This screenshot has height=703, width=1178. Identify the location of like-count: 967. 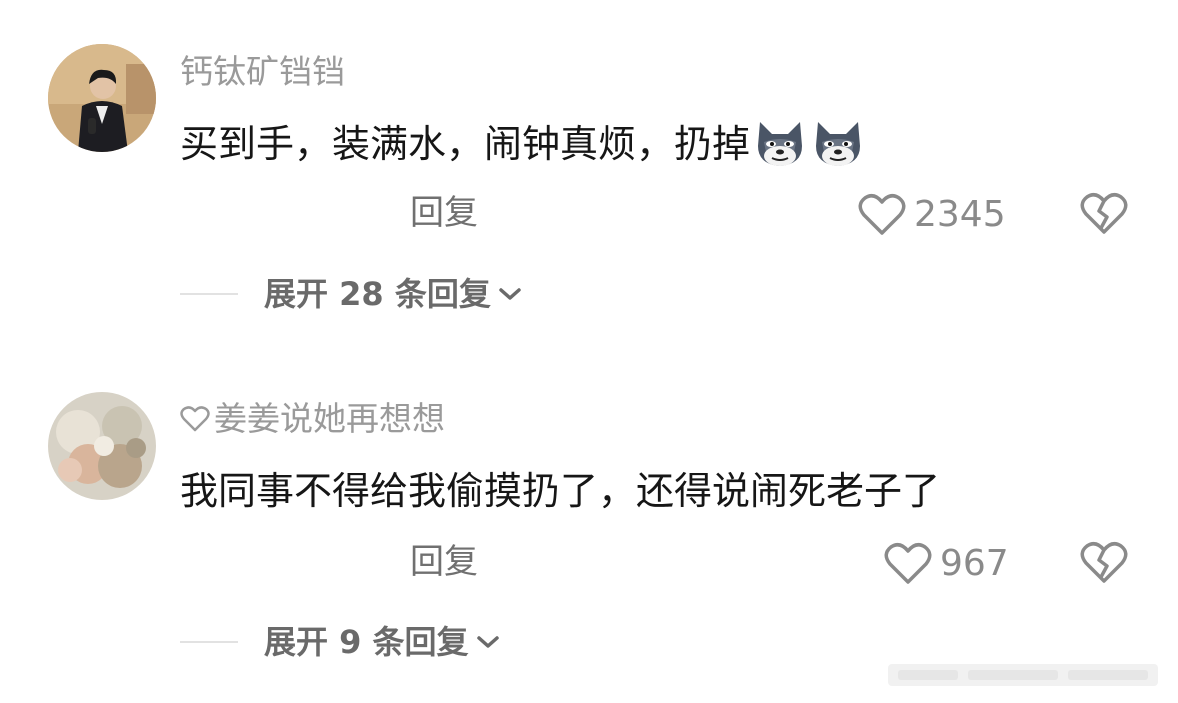
(974, 563).